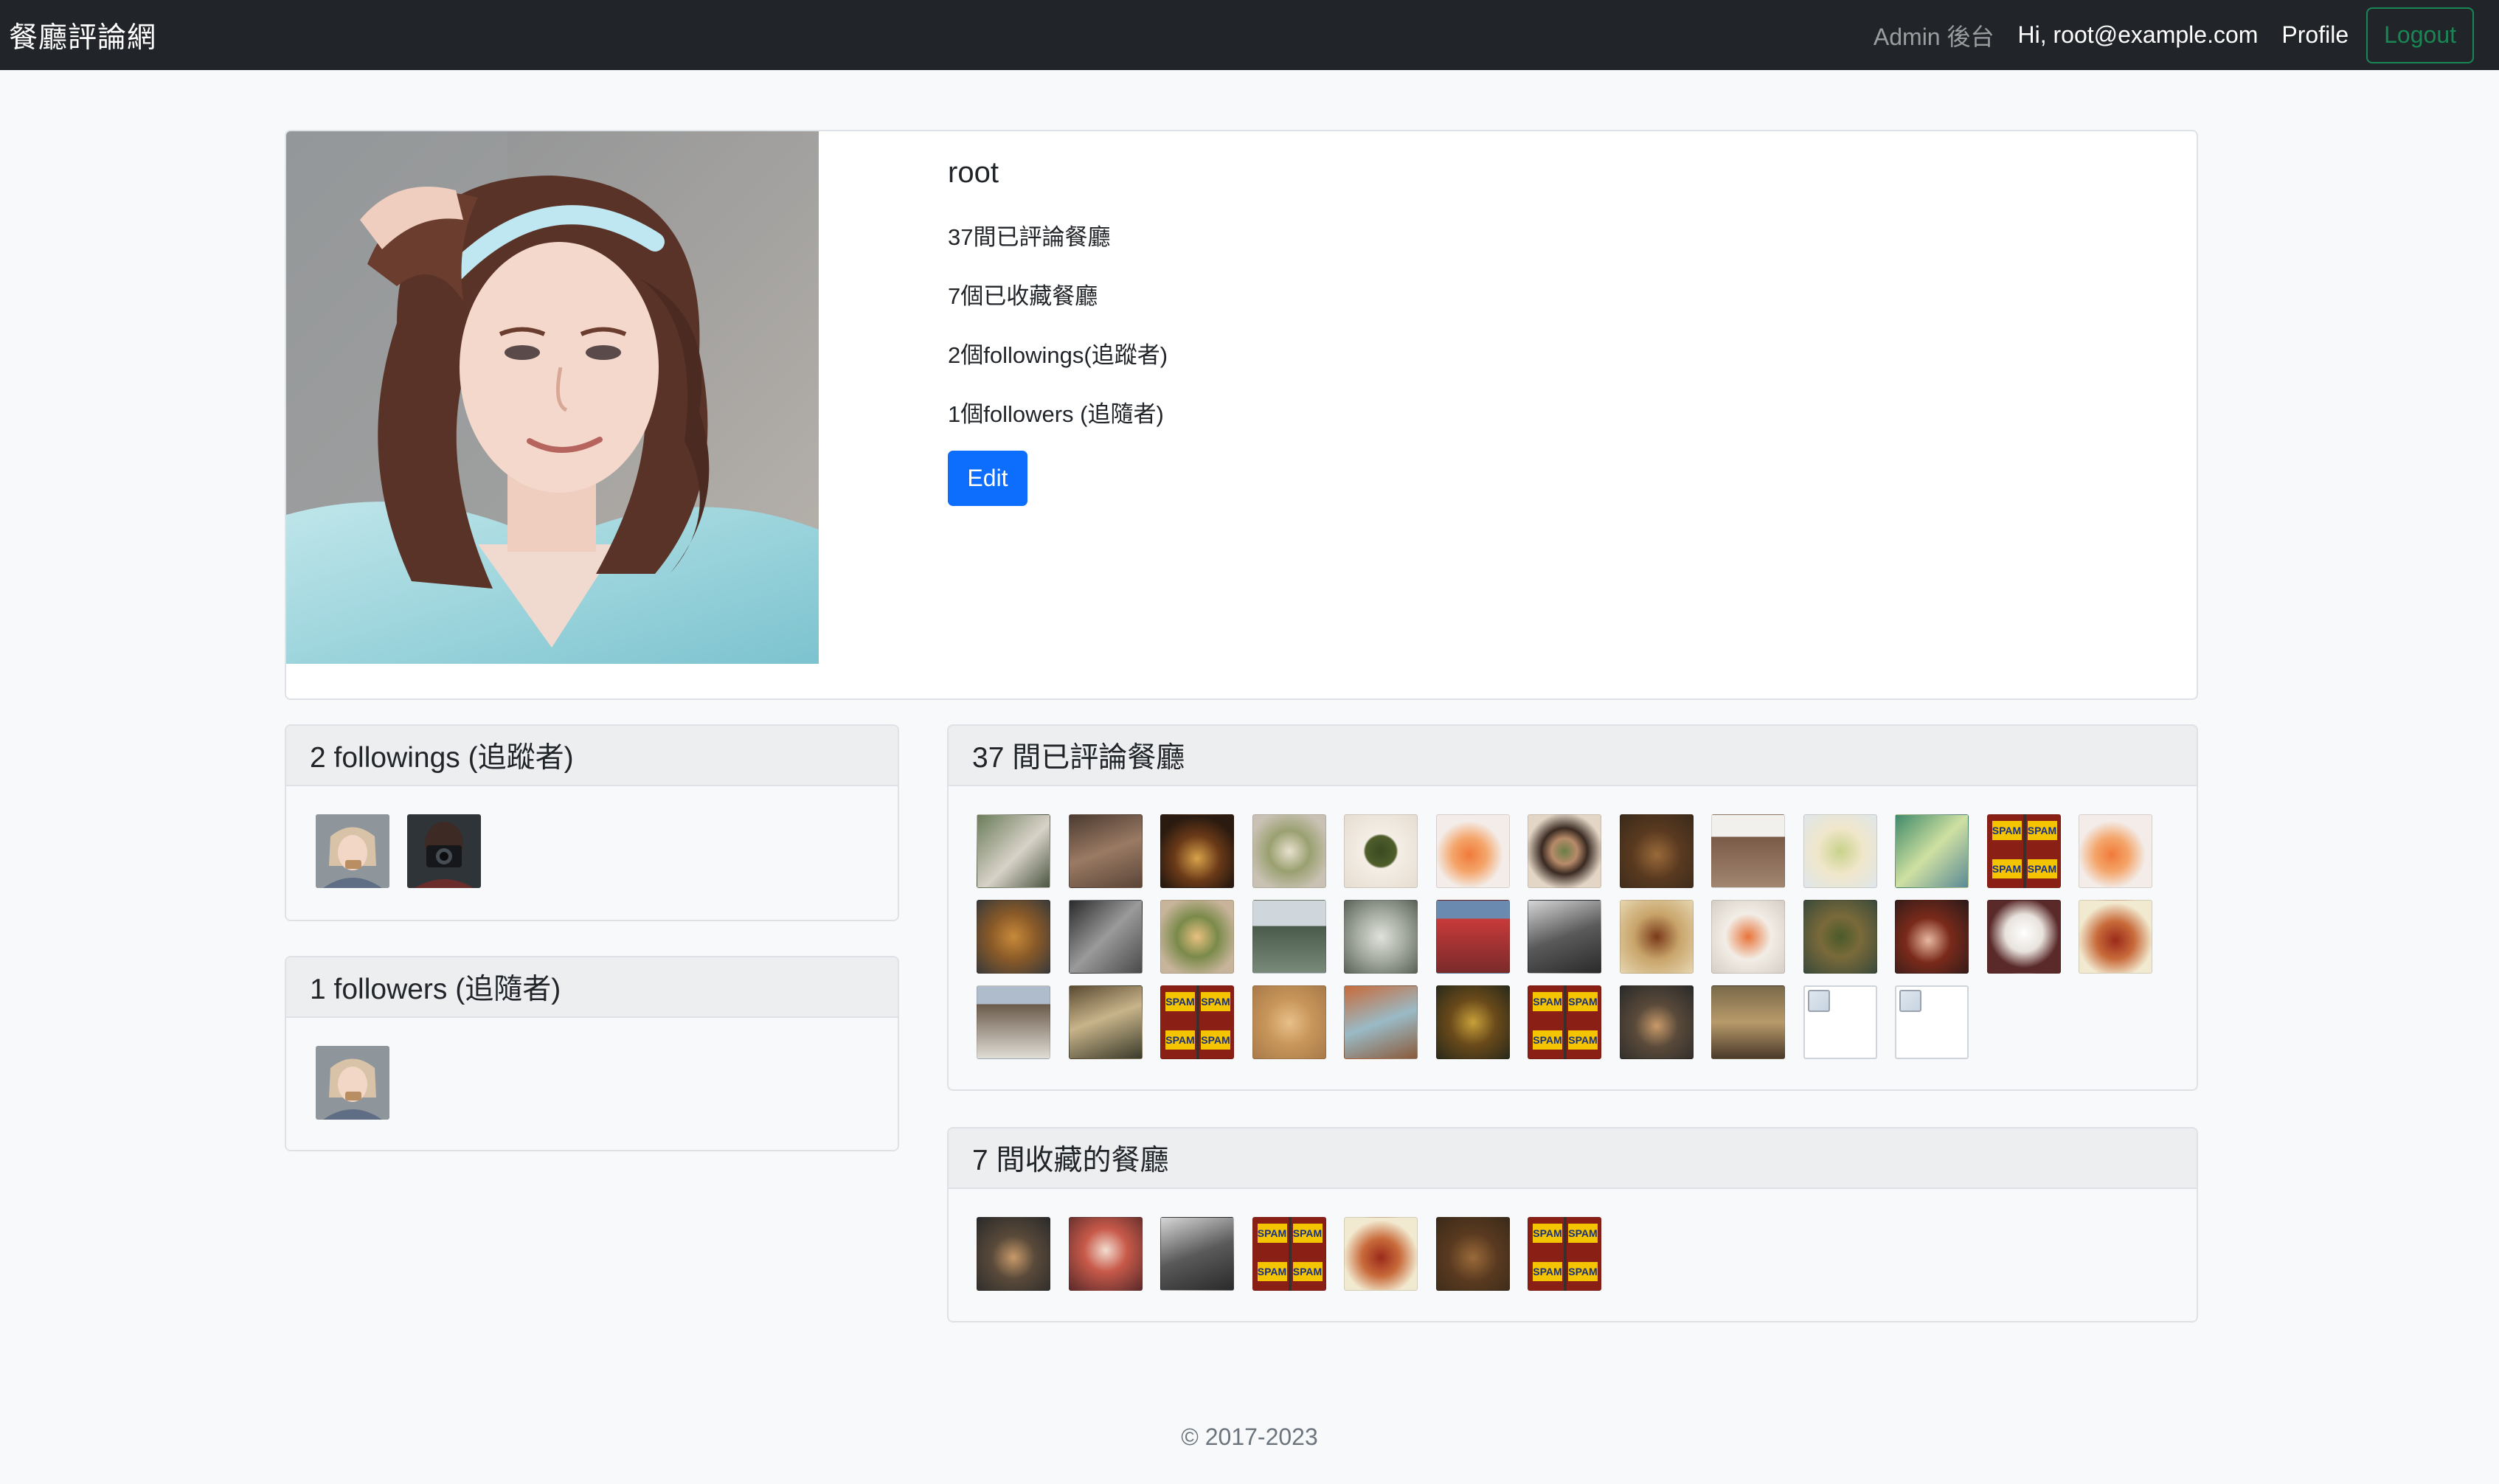 The width and height of the screenshot is (2499, 1484). What do you see at coordinates (1029, 237) in the screenshot?
I see `reviewed-count-text: 37間已評論餐廳` at bounding box center [1029, 237].